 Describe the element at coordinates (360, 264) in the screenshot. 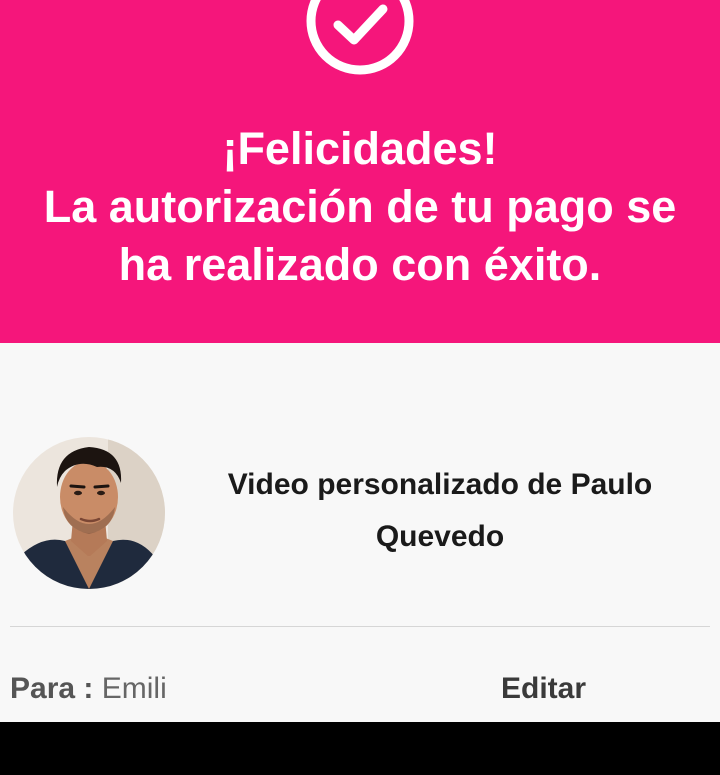

I see `success-message-line: ha realizado con éxito.` at that location.